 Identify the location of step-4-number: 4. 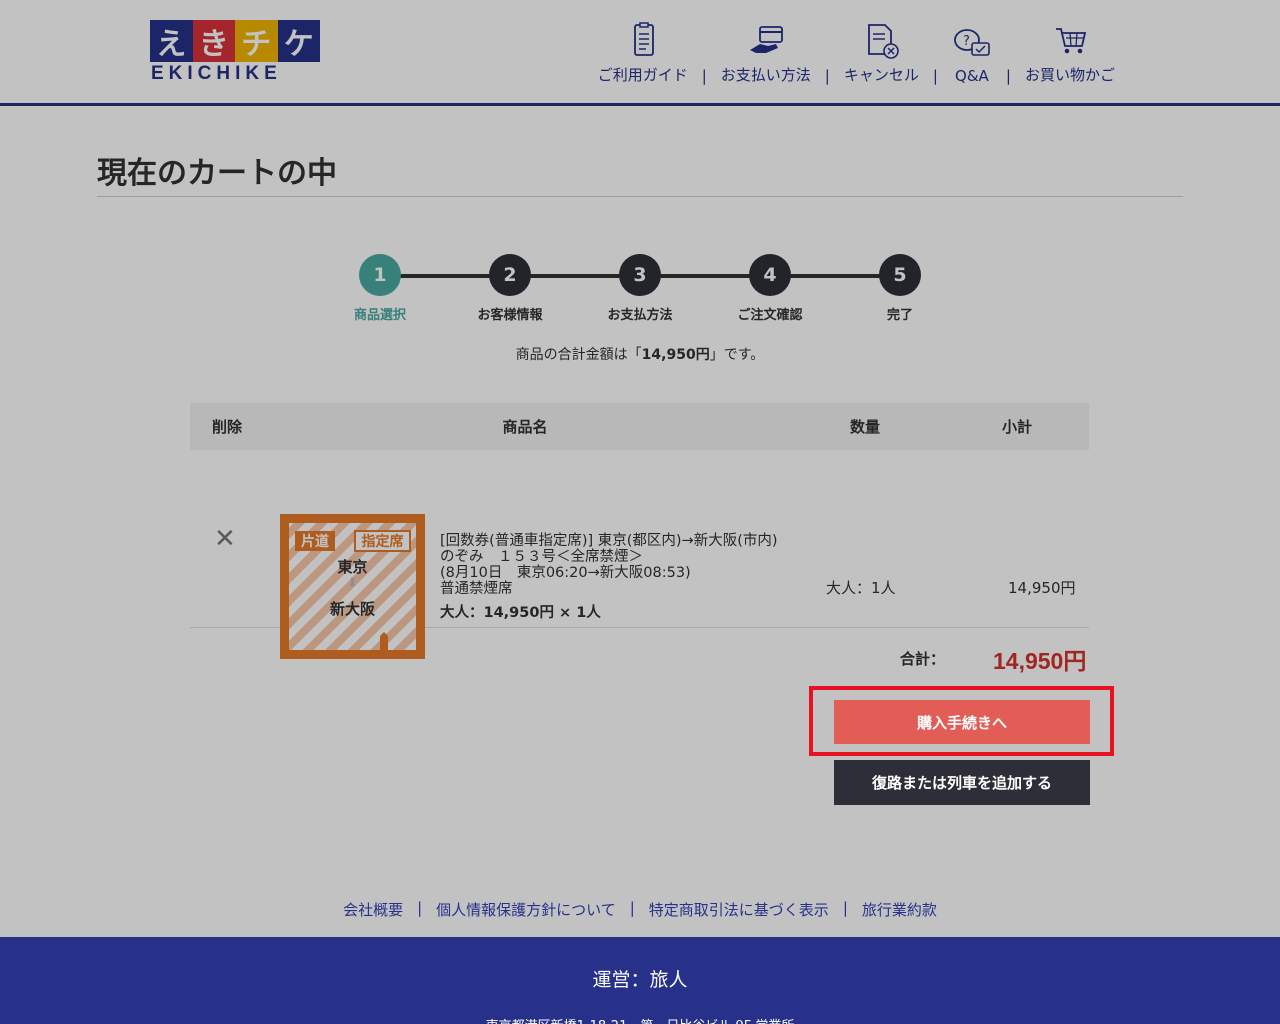
(770, 275).